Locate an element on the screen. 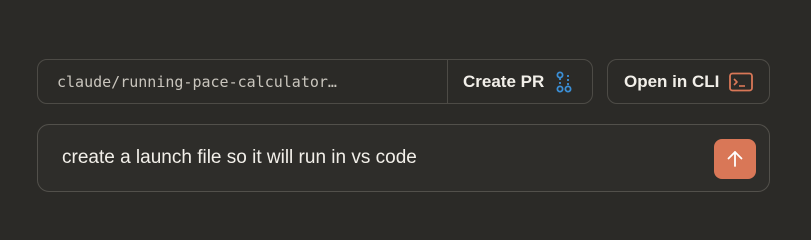 The image size is (811, 240). git-pull-request-icon is located at coordinates (564, 82).